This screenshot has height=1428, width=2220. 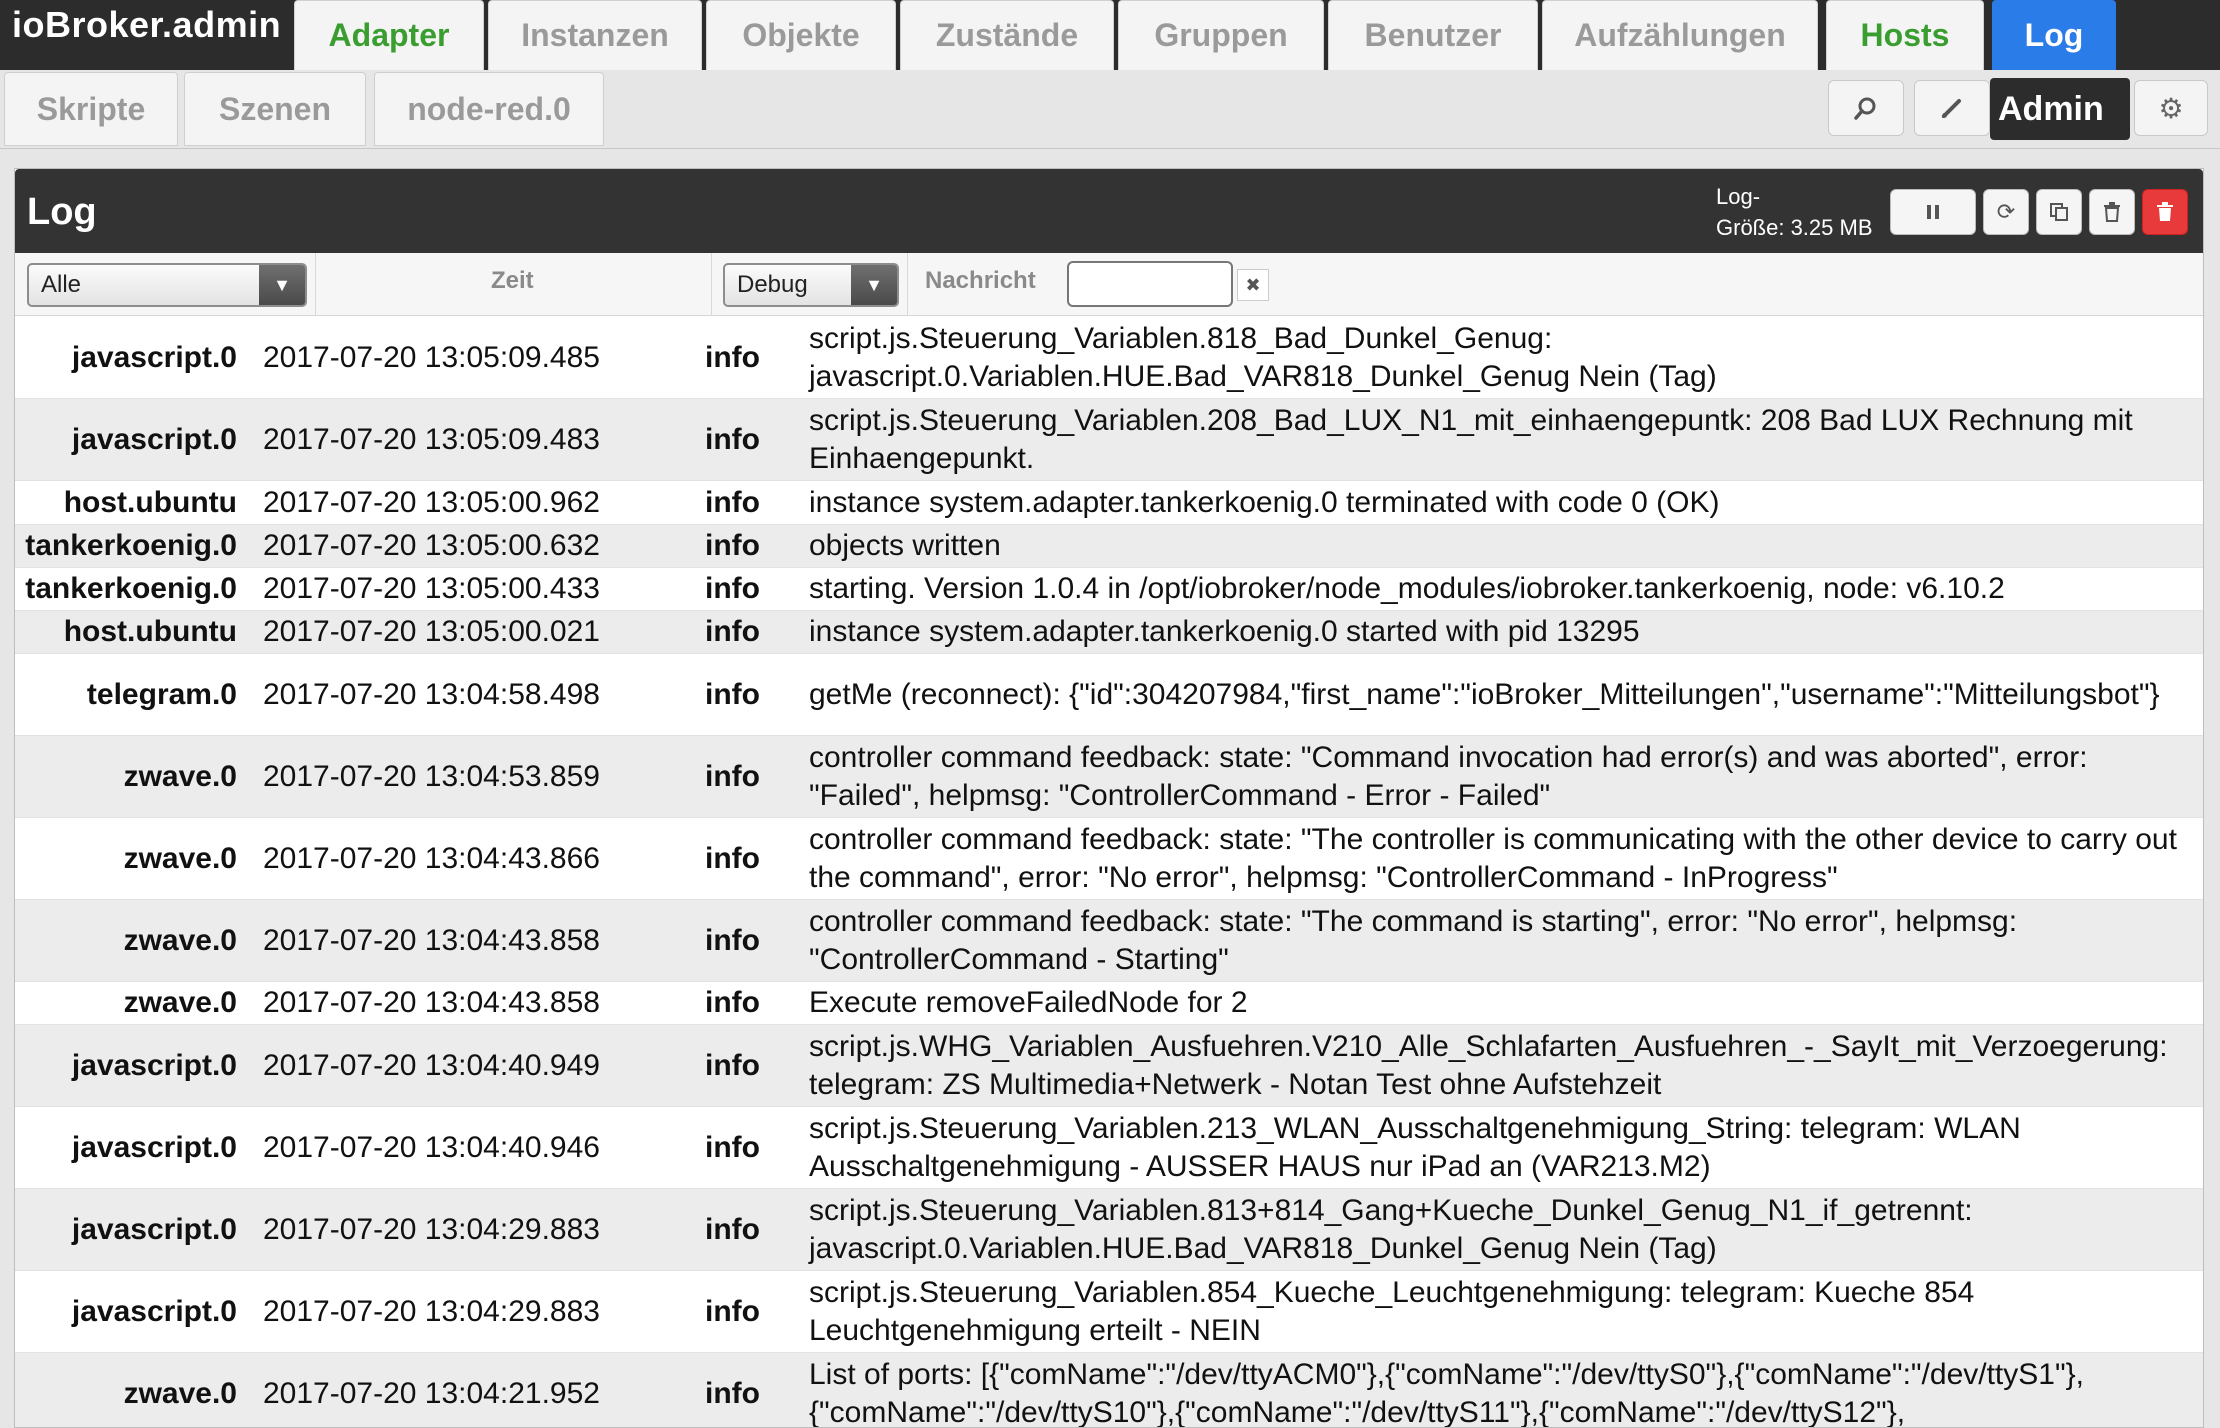 I want to click on delete-all-button, so click(x=2165, y=212).